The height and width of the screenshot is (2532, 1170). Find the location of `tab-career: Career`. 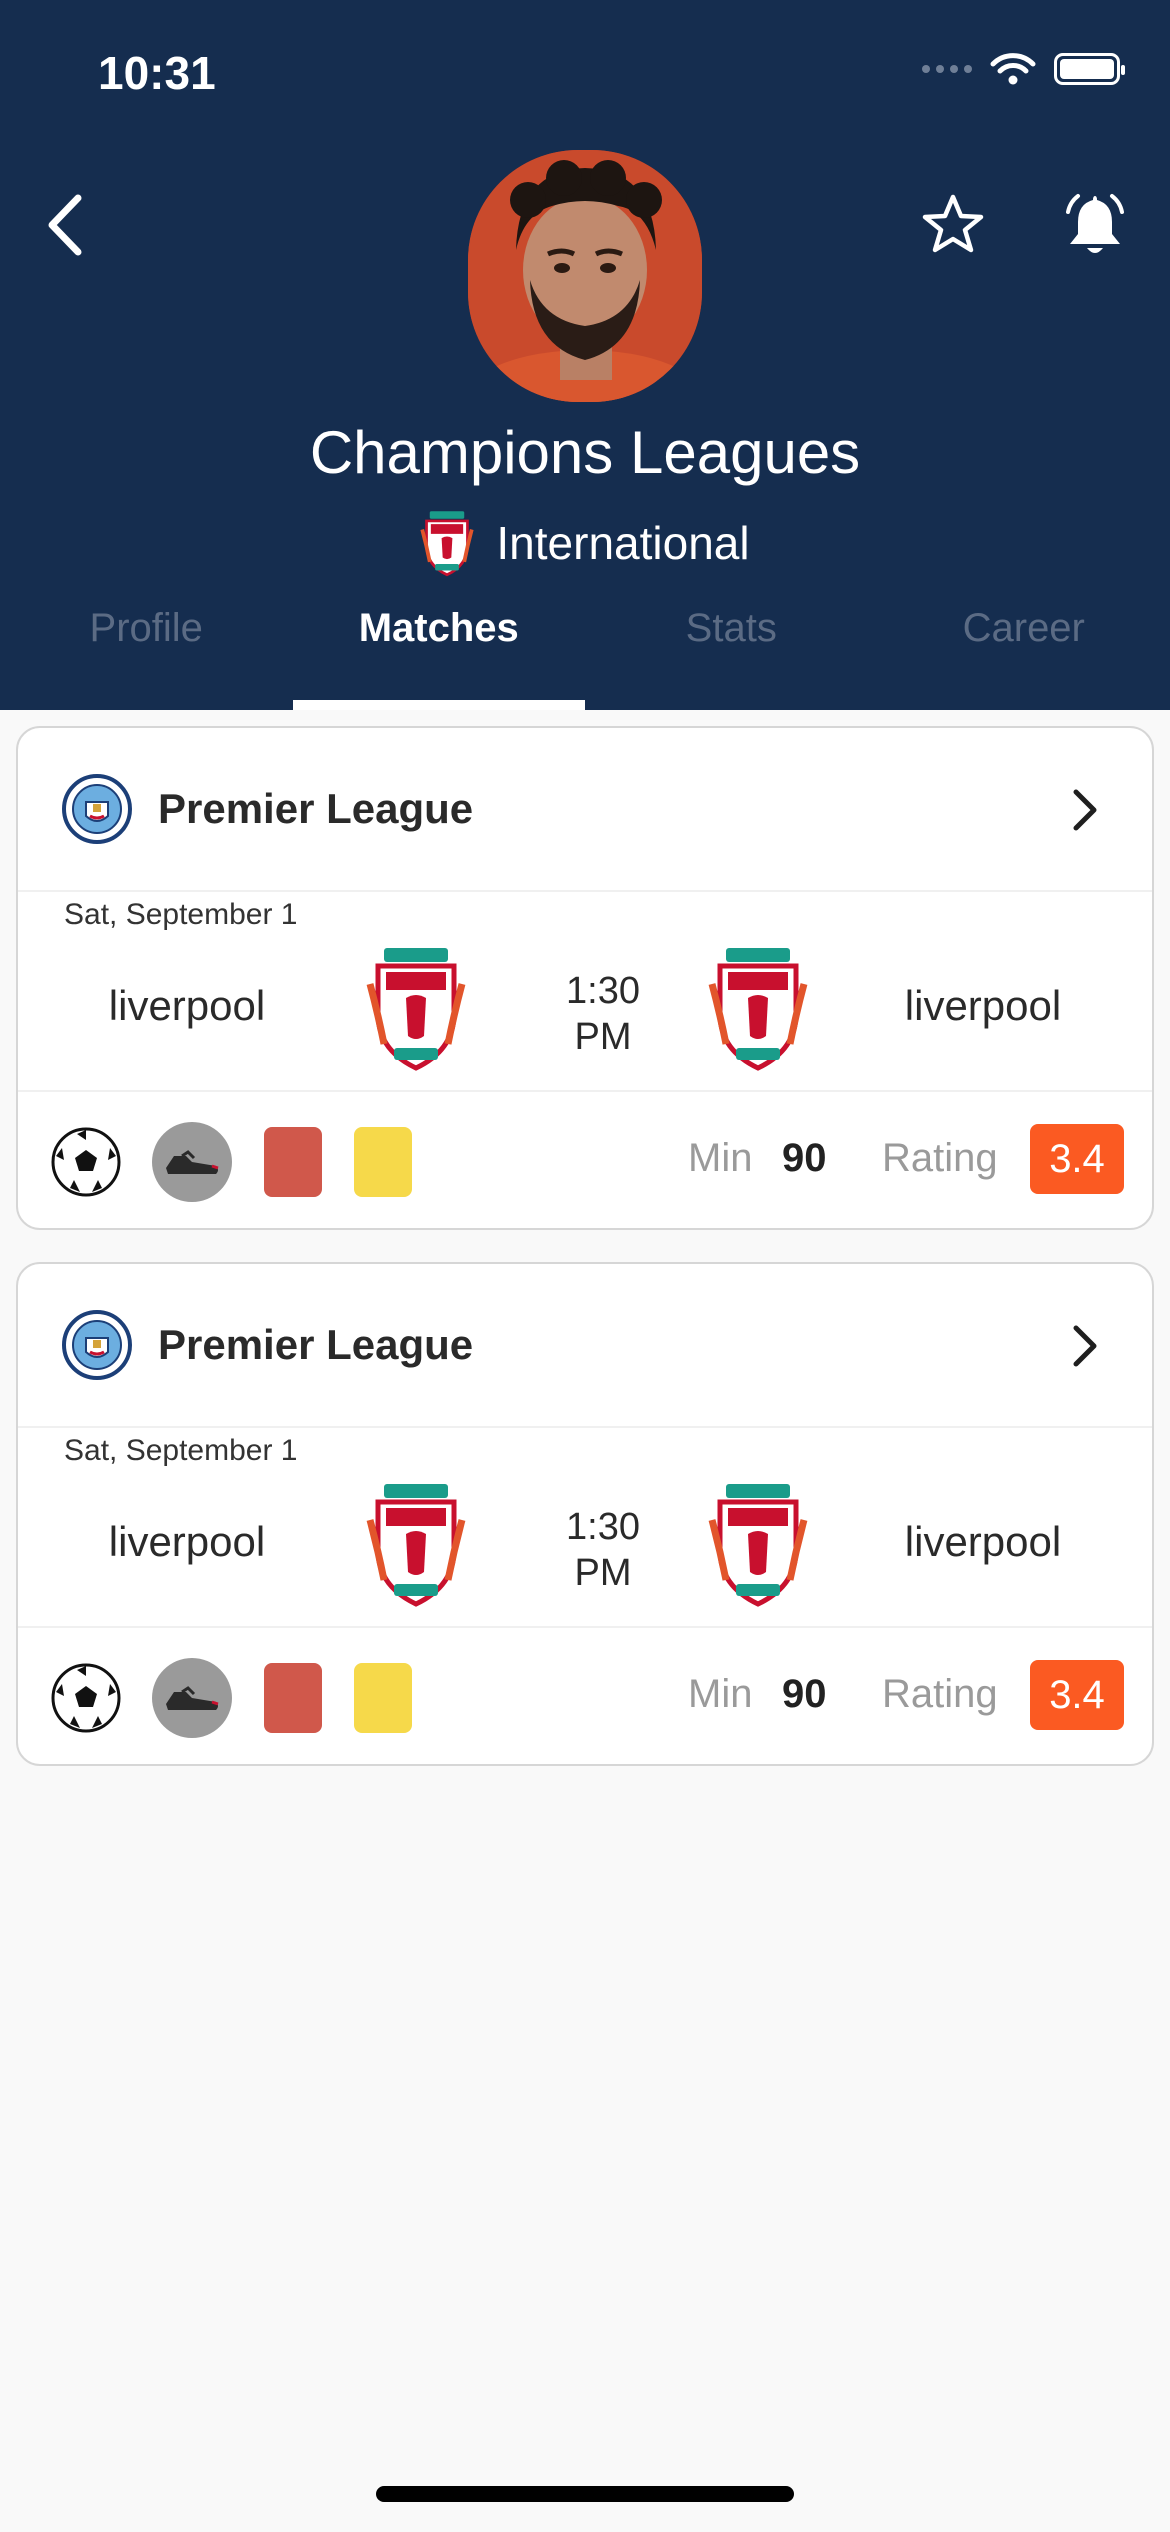

tab-career: Career is located at coordinates (1024, 655).